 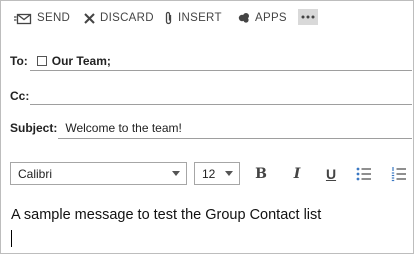 I want to click on to-recipient: Our Team;, so click(x=81, y=61).